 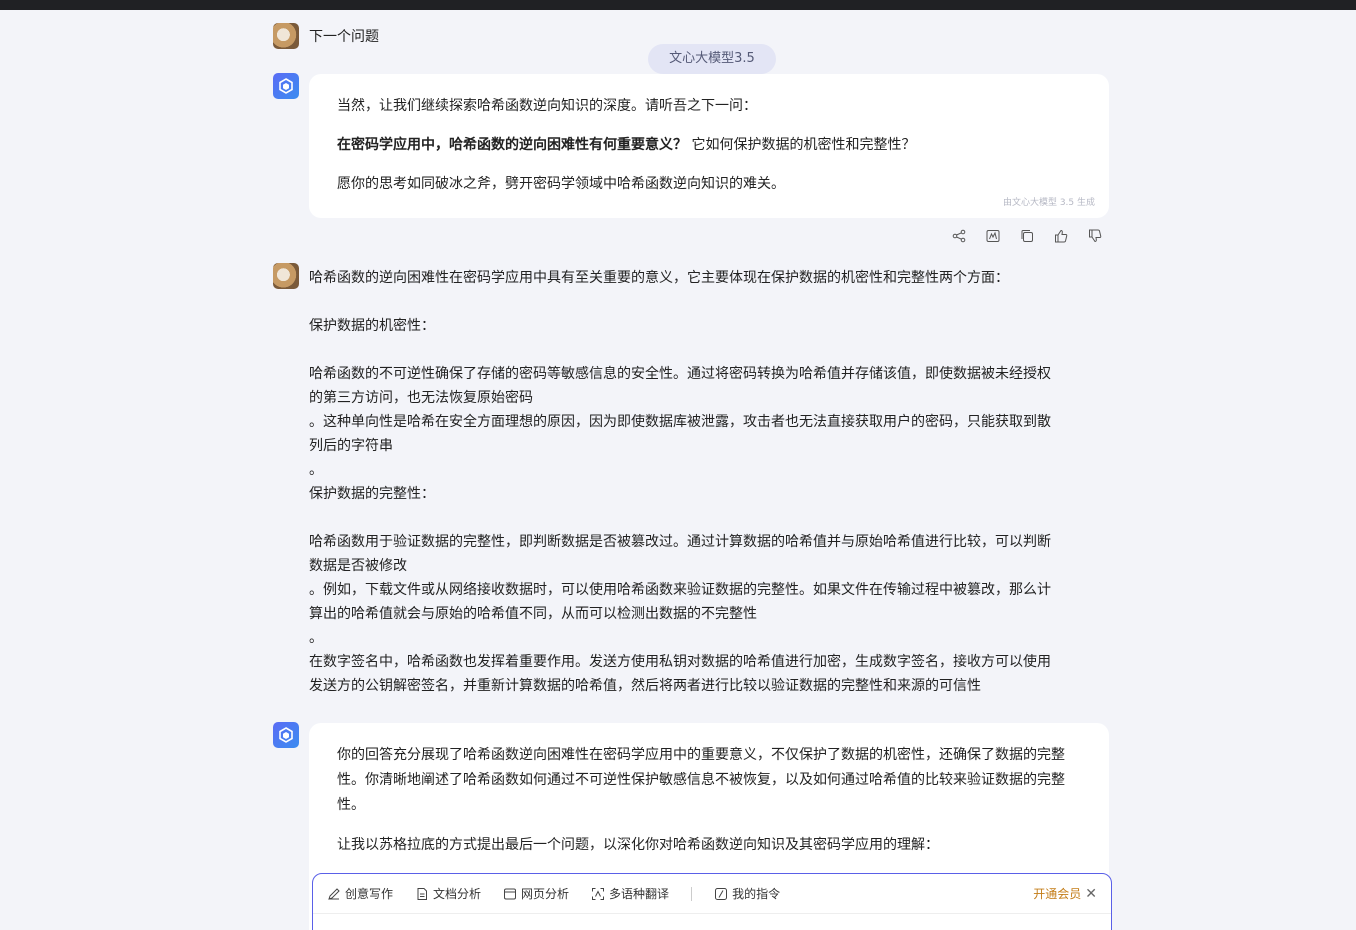 What do you see at coordinates (510, 893) in the screenshot?
I see `browser-icon` at bounding box center [510, 893].